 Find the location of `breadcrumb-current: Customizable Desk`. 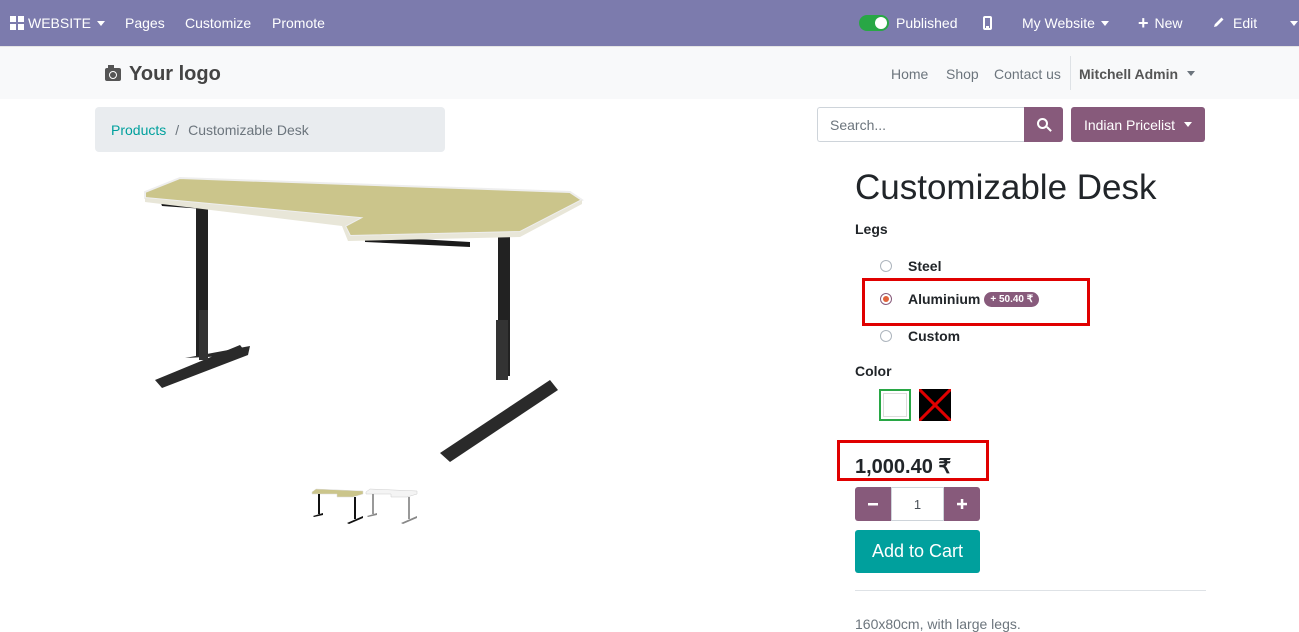

breadcrumb-current: Customizable Desk is located at coordinates (248, 129).